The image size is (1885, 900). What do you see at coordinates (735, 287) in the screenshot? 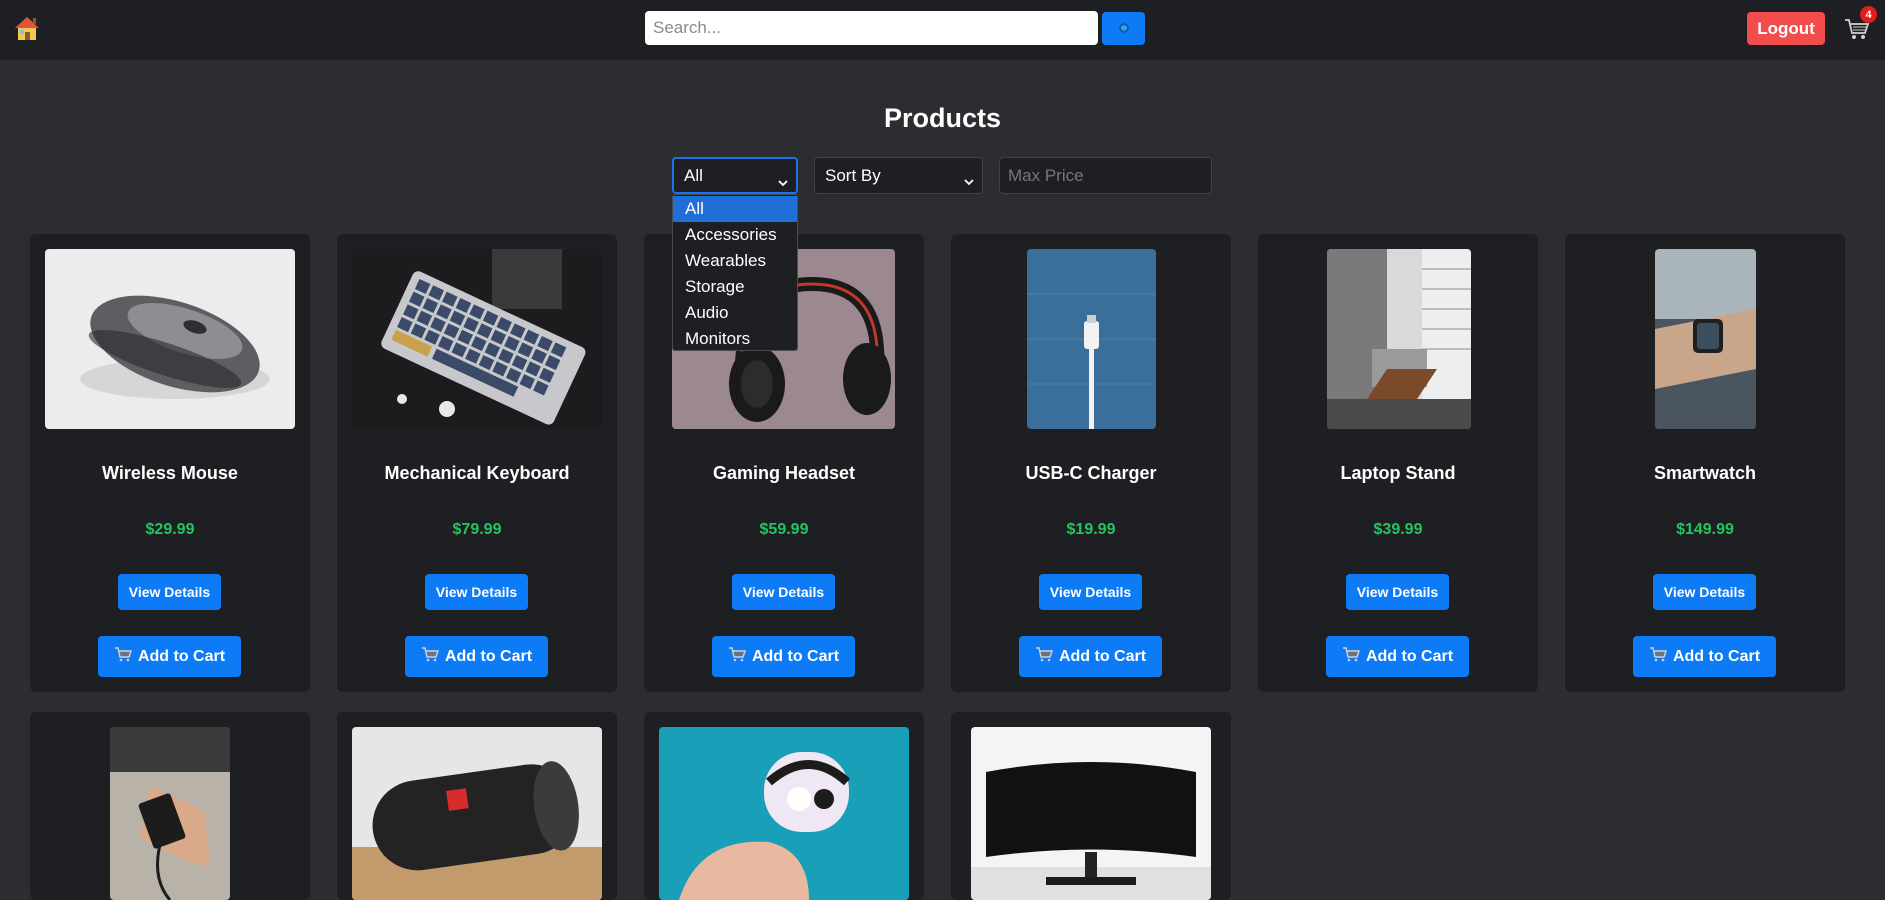
I see `category-option-storage: Storage` at bounding box center [735, 287].